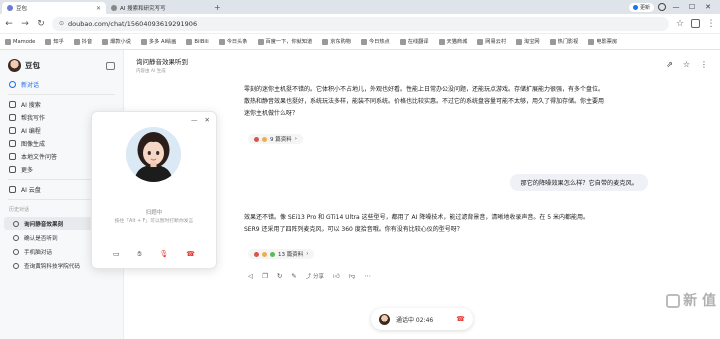 This screenshot has height=339, width=720. I want to click on url-field: ⊙ doubao.com/chat/15604093619291906, so click(360, 23).